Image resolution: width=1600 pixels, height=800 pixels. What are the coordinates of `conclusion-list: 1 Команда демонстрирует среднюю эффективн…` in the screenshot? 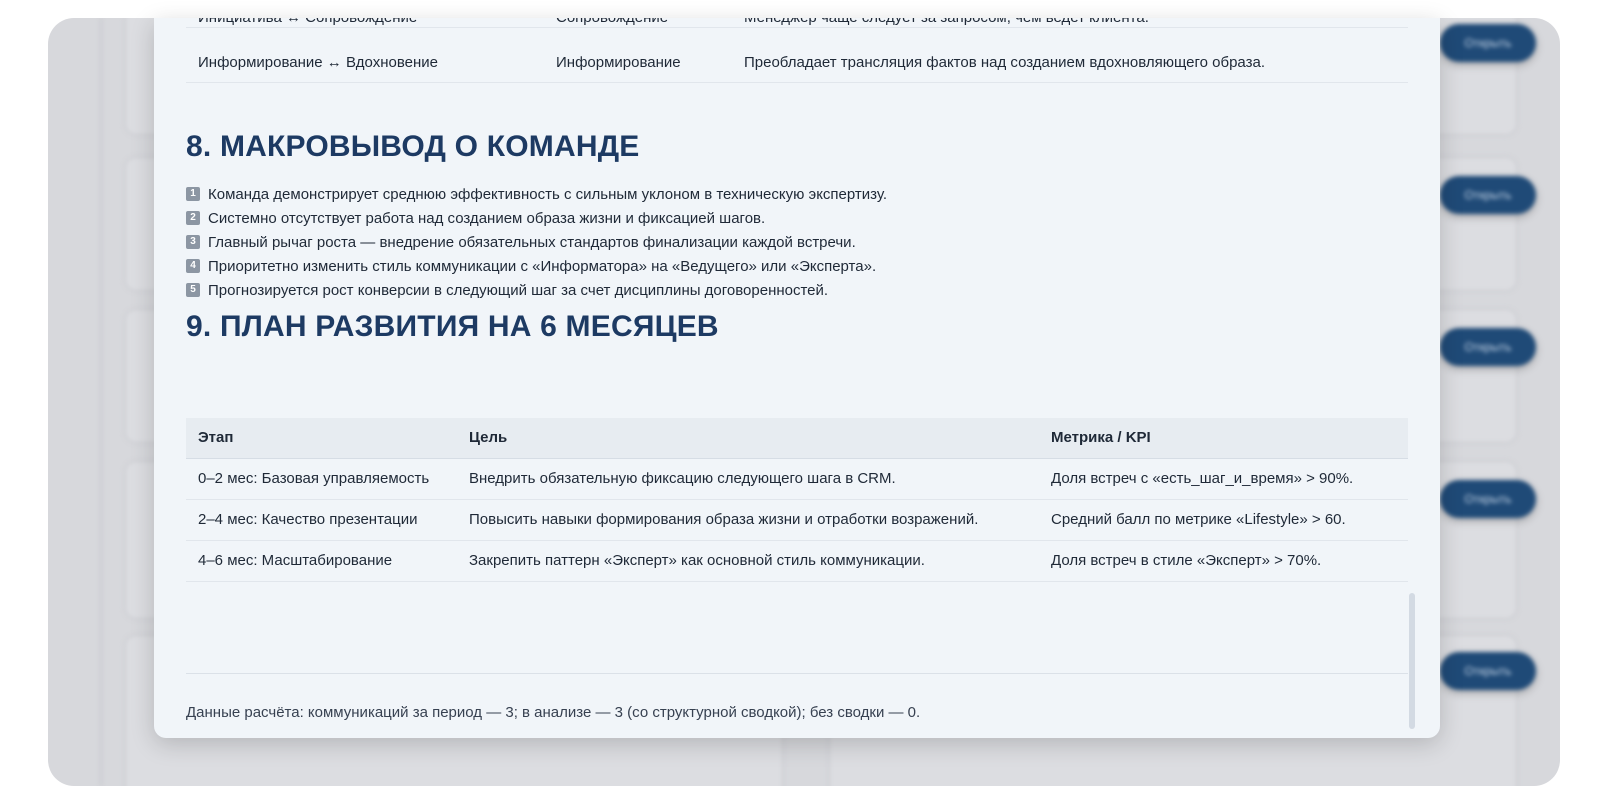 It's located at (536, 242).